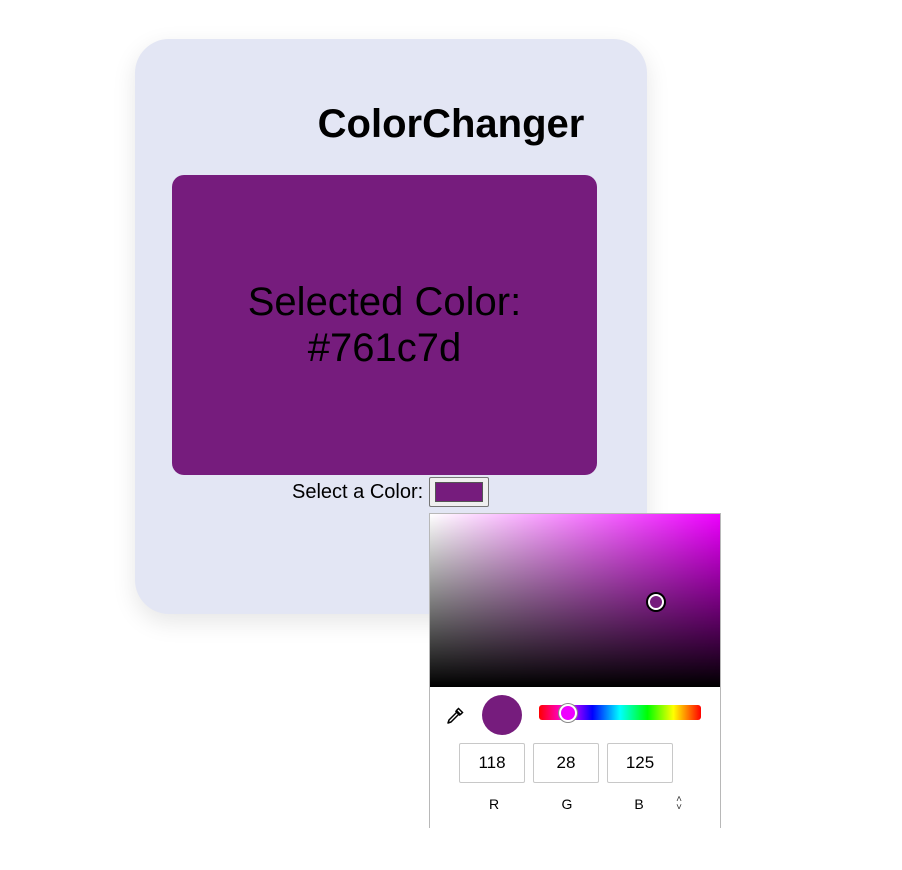 The width and height of the screenshot is (902, 870). I want to click on color-input, so click(459, 492).